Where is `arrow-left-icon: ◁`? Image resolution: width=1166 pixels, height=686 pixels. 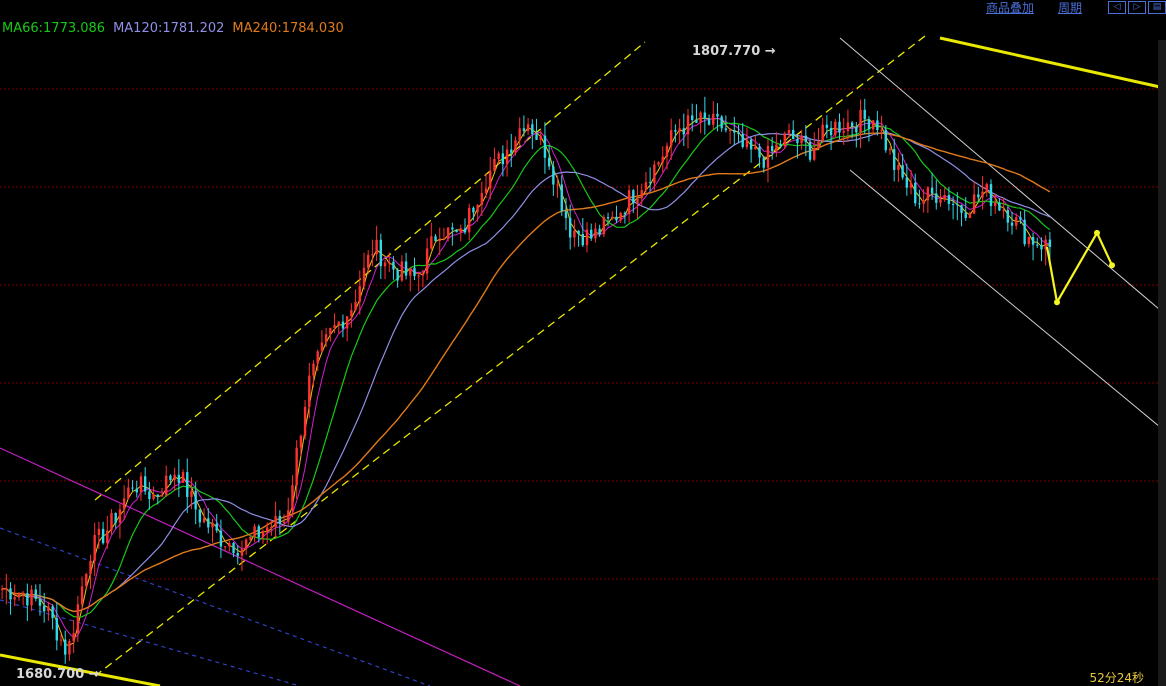 arrow-left-icon: ◁ is located at coordinates (1117, 7).